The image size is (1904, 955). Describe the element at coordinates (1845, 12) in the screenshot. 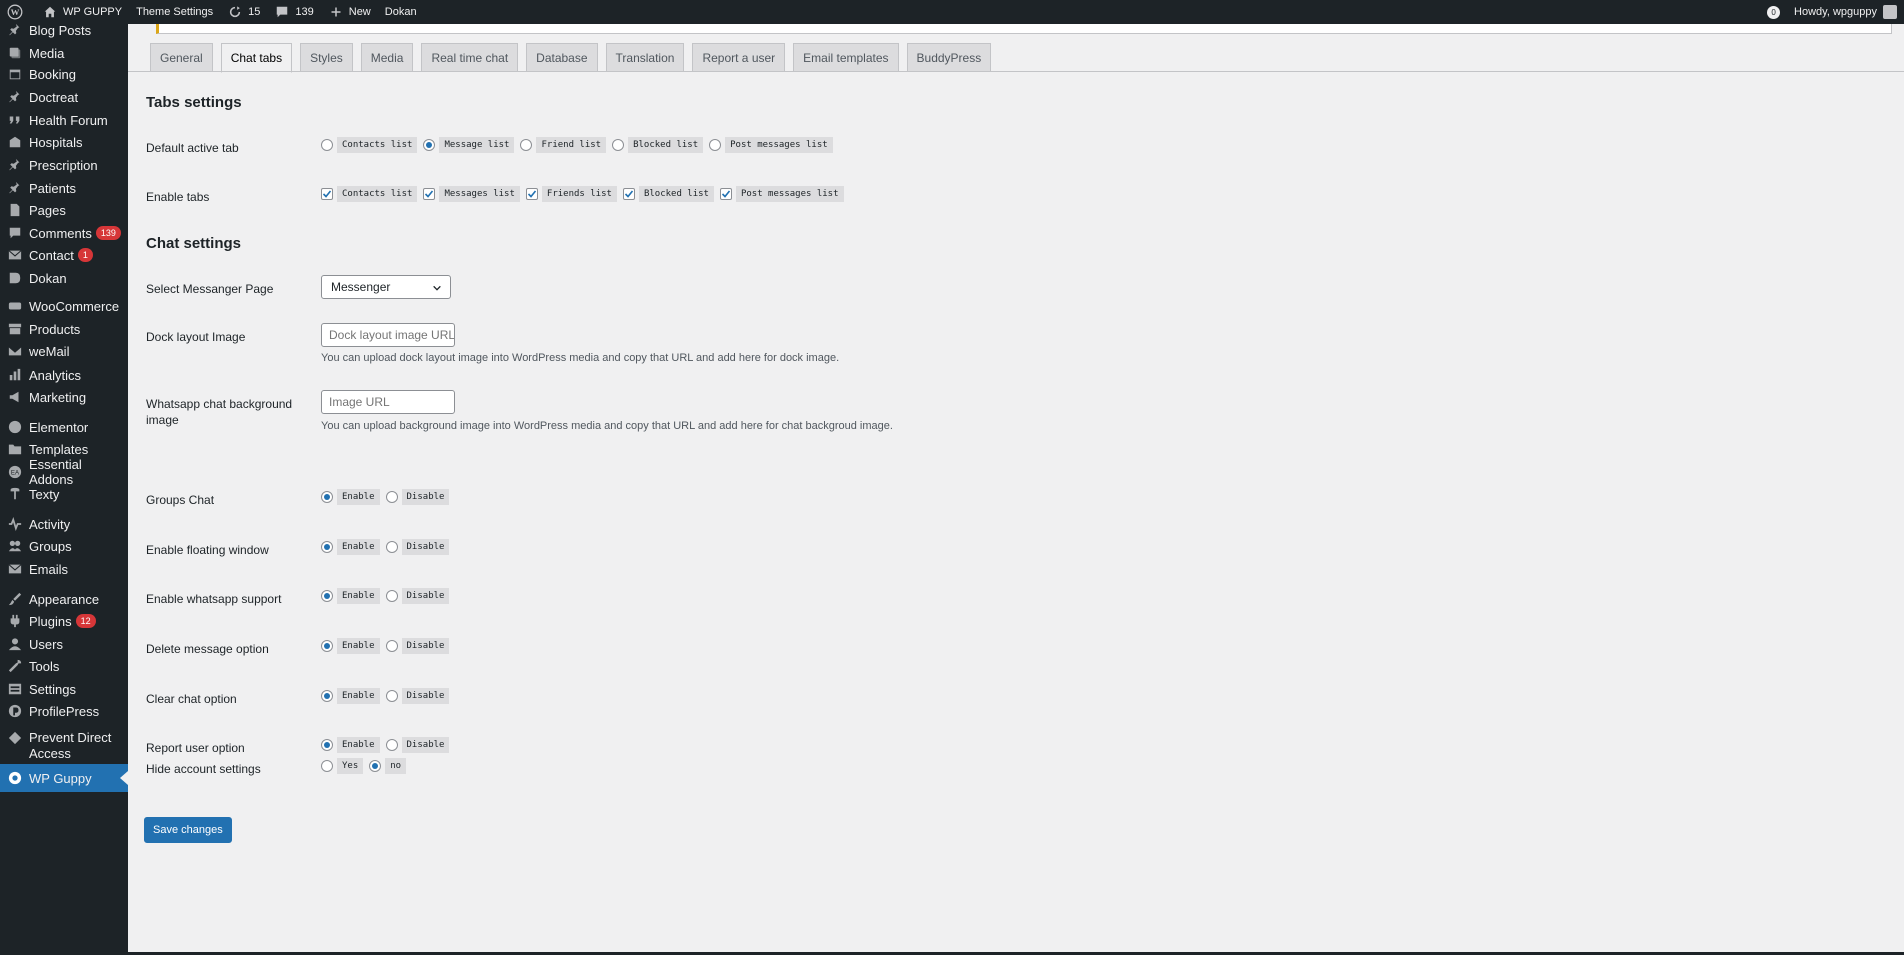

I see `my-account-menu: Howdy, wpguppy` at that location.